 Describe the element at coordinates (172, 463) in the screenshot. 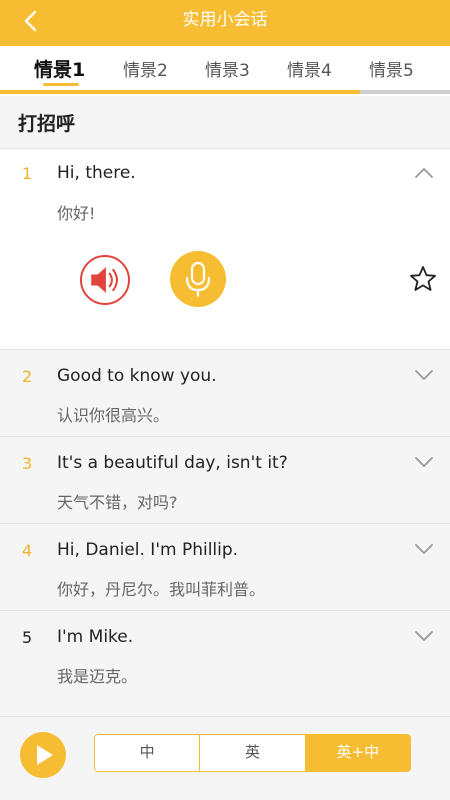

I see `dialog-english: It's a beautiful day, isn't it?` at that location.